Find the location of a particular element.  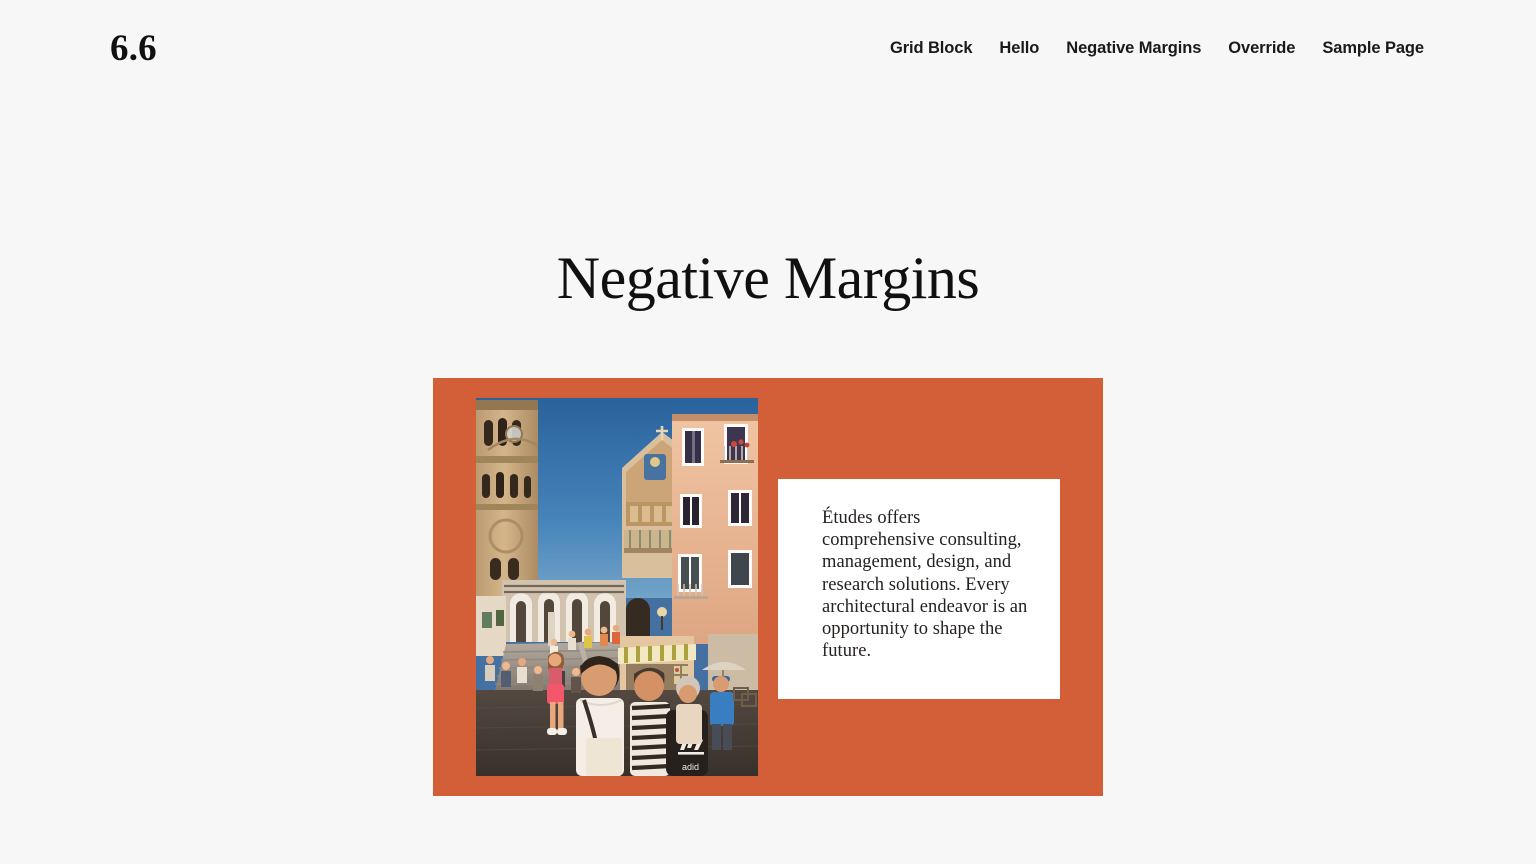

amalfi-photo-illustration: adid is located at coordinates (617, 587).